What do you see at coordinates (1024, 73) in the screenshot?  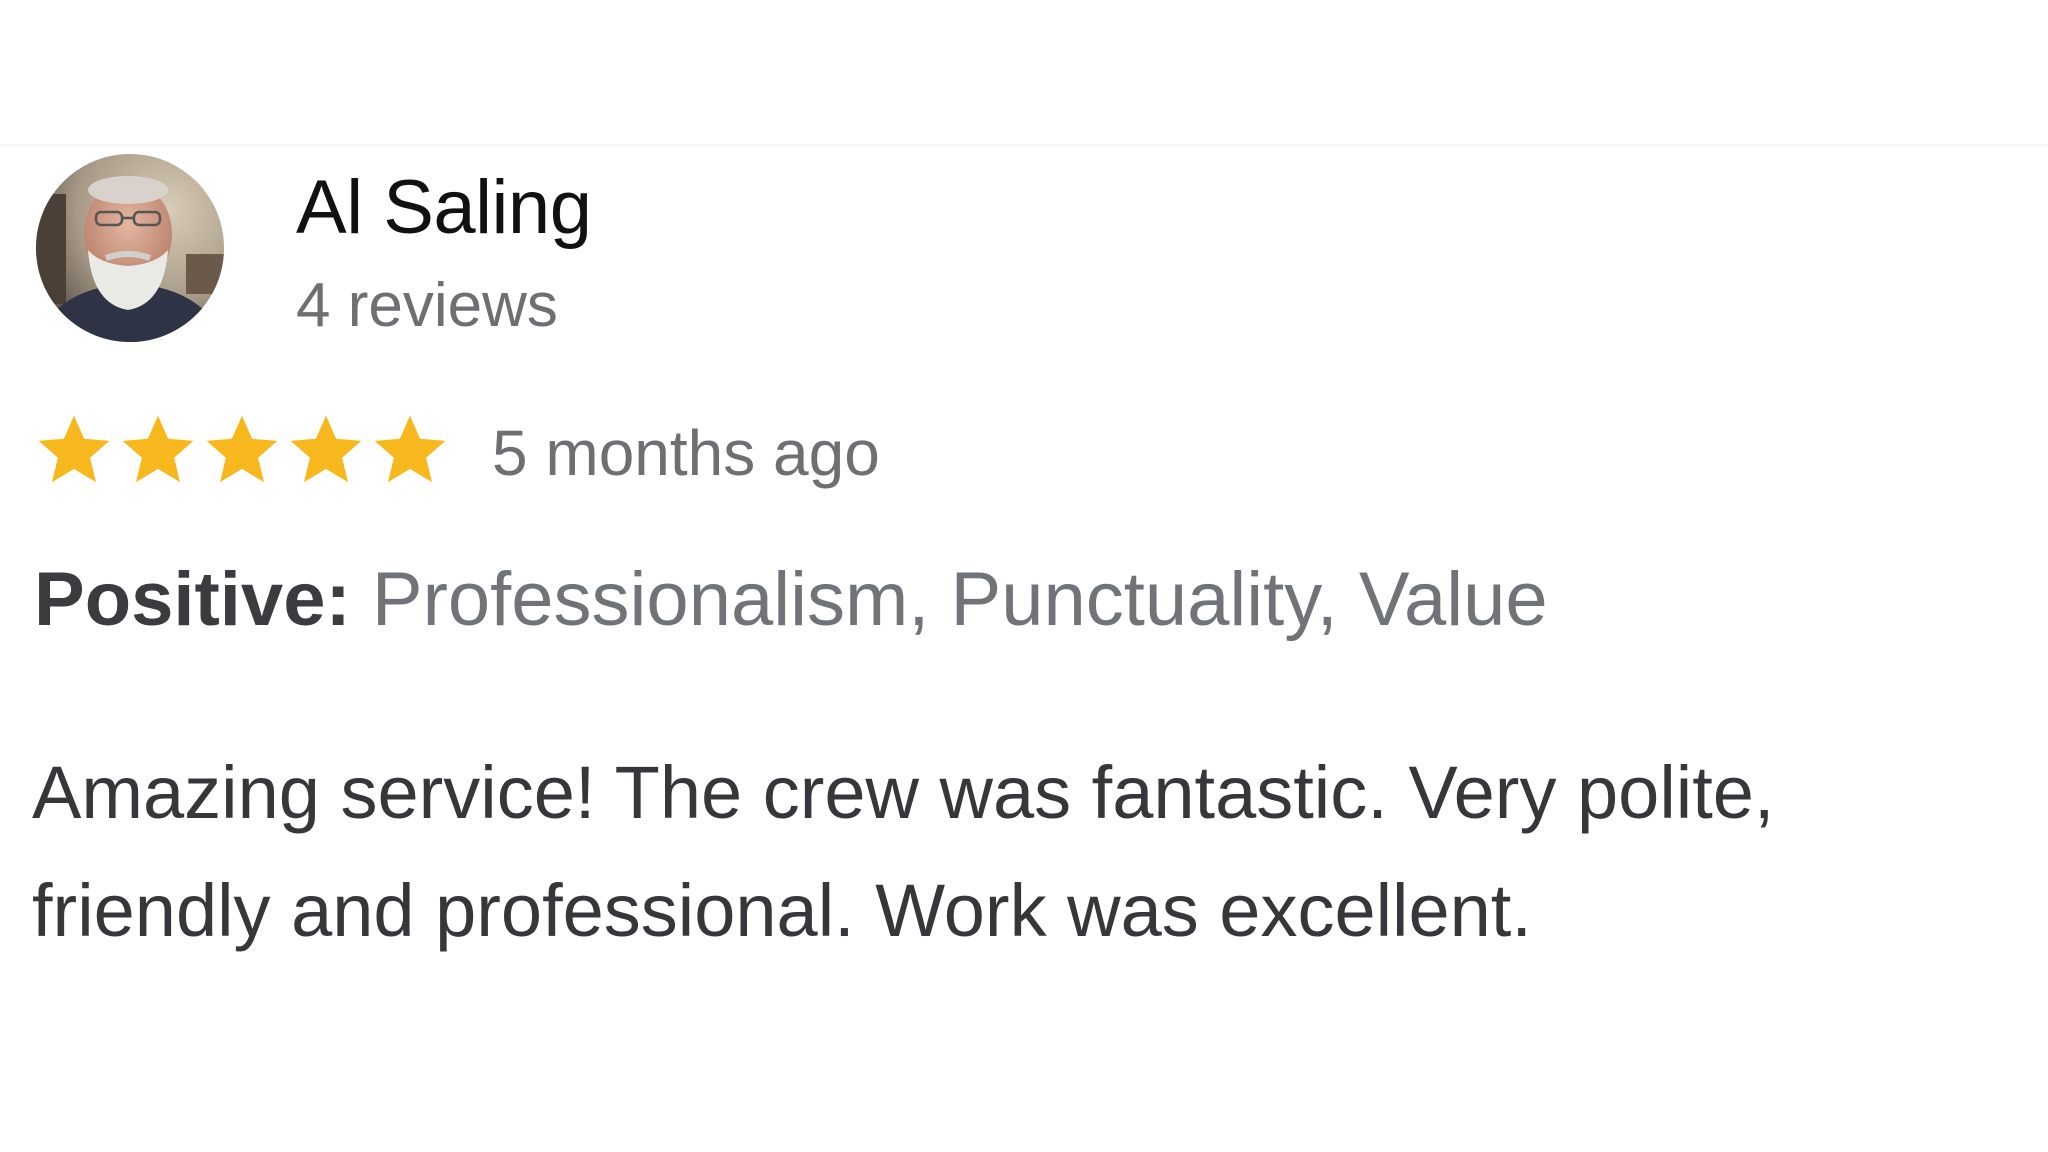 I see `top-divider-area` at bounding box center [1024, 73].